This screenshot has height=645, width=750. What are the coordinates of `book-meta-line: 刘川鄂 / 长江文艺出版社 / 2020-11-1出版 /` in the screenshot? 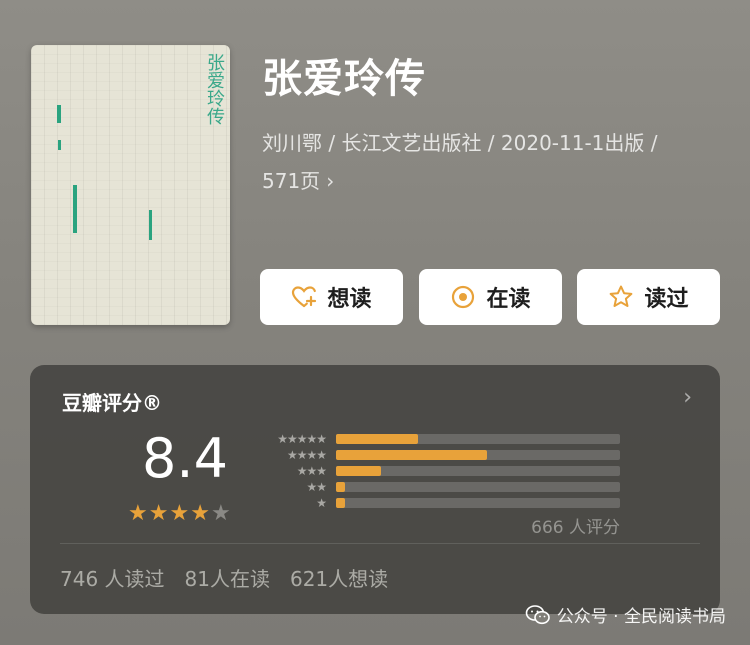 It's located at (460, 143).